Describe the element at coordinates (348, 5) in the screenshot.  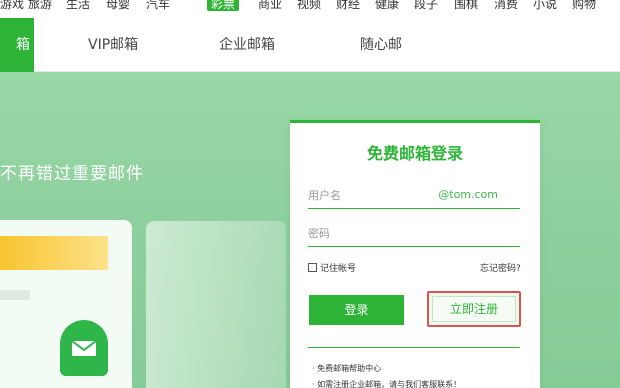
I see `nav-item-finance: 财经` at that location.